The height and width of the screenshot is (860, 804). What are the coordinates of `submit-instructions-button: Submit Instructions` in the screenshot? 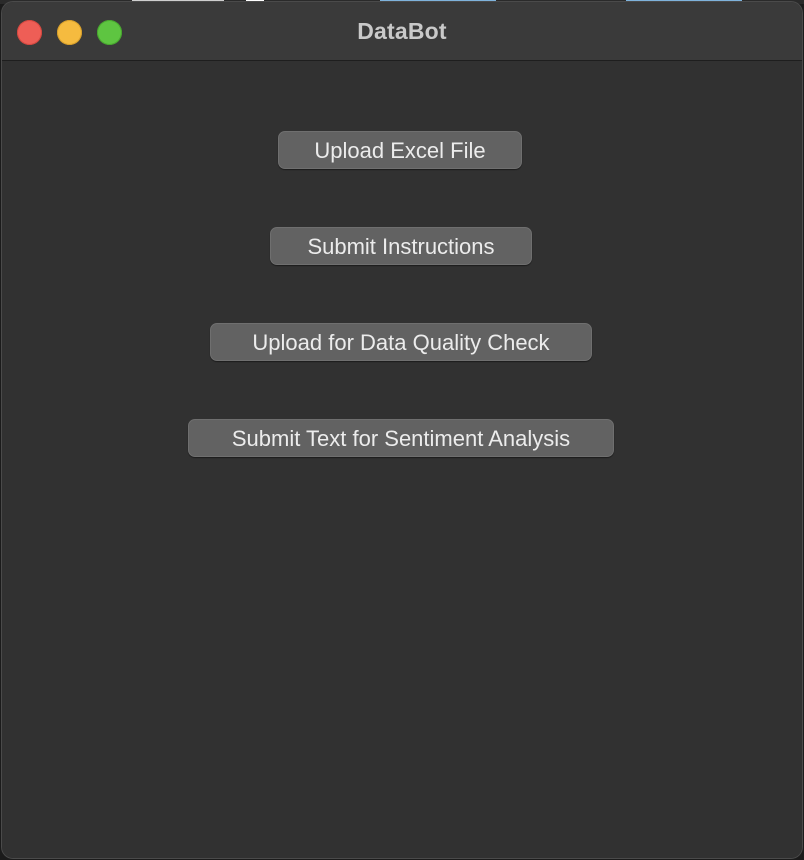 It's located at (401, 246).